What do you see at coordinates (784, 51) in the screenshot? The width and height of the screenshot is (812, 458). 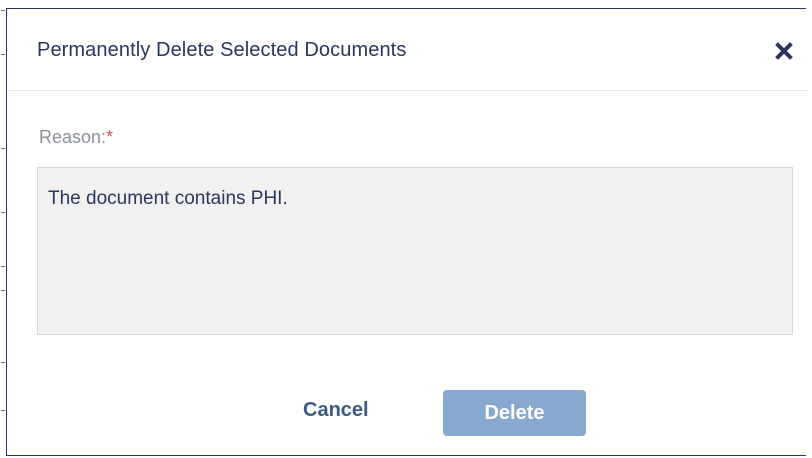 I see `close-icon` at bounding box center [784, 51].